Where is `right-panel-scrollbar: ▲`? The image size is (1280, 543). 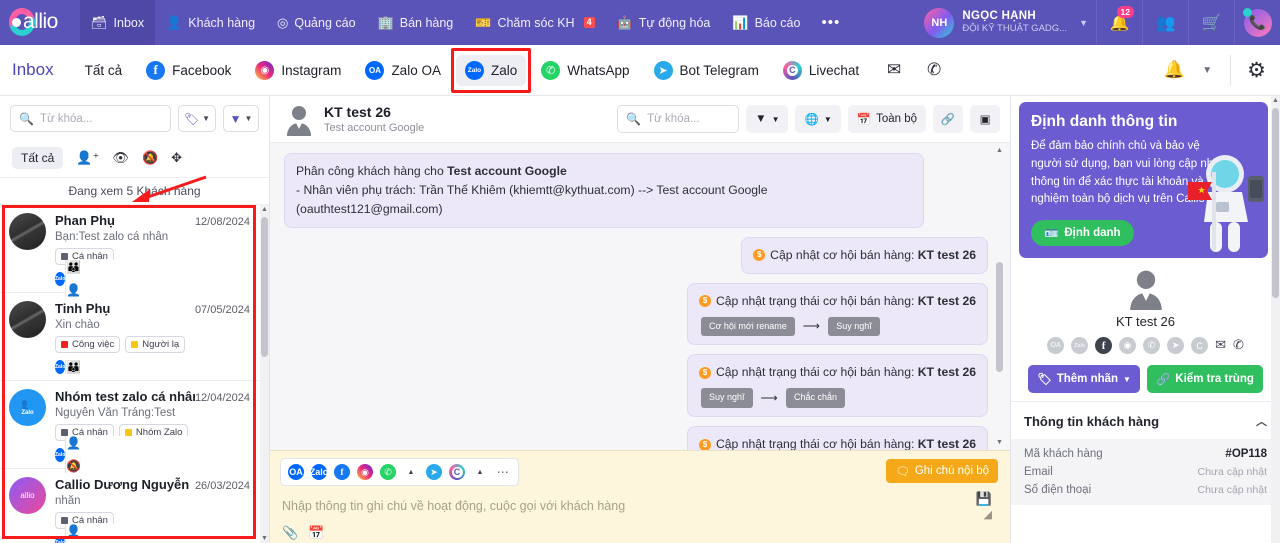 right-panel-scrollbar: ▲ is located at coordinates (1275, 319).